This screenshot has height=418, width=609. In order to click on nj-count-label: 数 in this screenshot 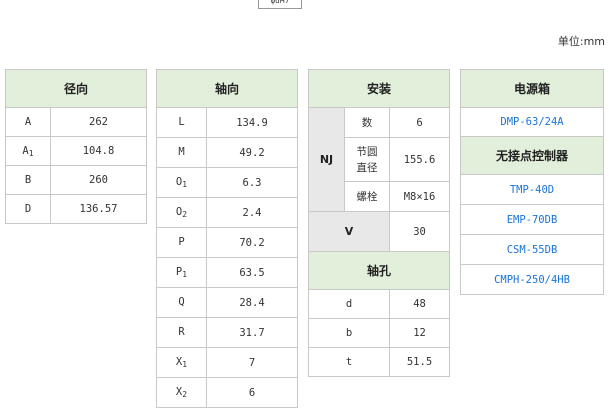, I will do `click(367, 122)`.